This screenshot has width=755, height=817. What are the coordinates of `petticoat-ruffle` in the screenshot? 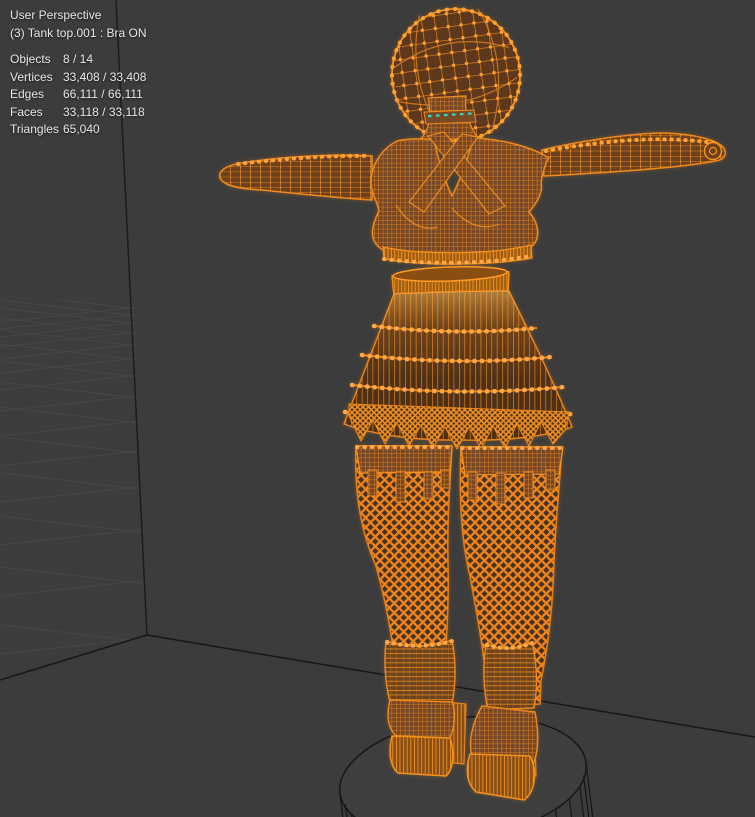 It's located at (459, 427).